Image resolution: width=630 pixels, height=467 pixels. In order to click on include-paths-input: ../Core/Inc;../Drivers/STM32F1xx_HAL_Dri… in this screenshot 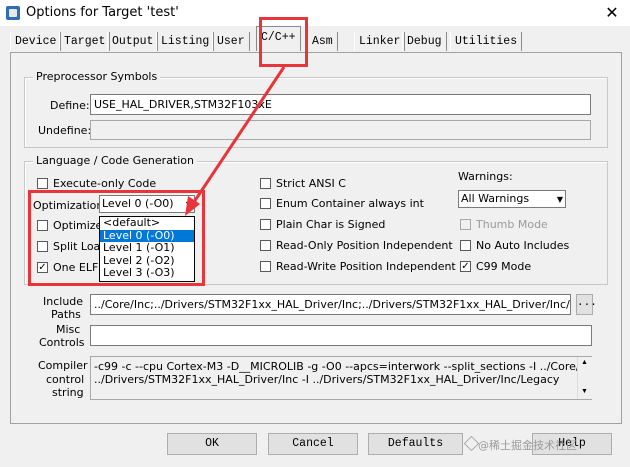, I will do `click(330, 304)`.